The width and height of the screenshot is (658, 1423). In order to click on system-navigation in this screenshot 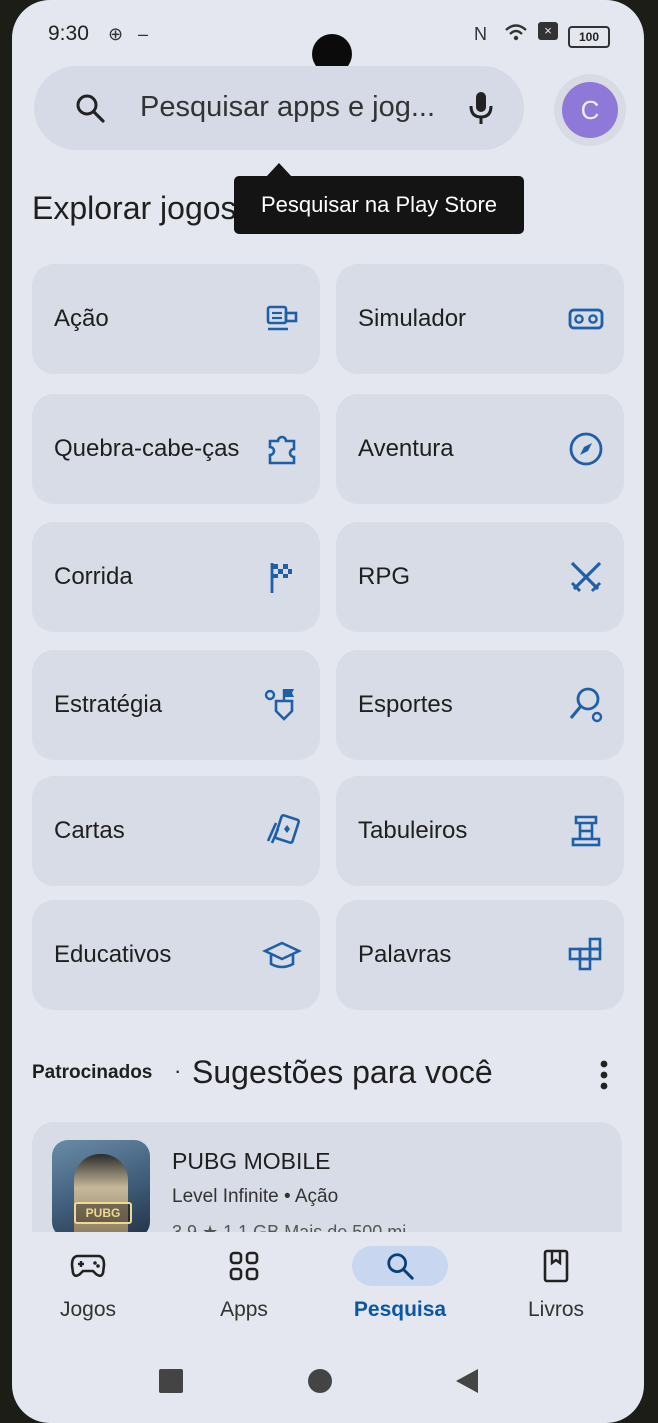, I will do `click(328, 1381)`.